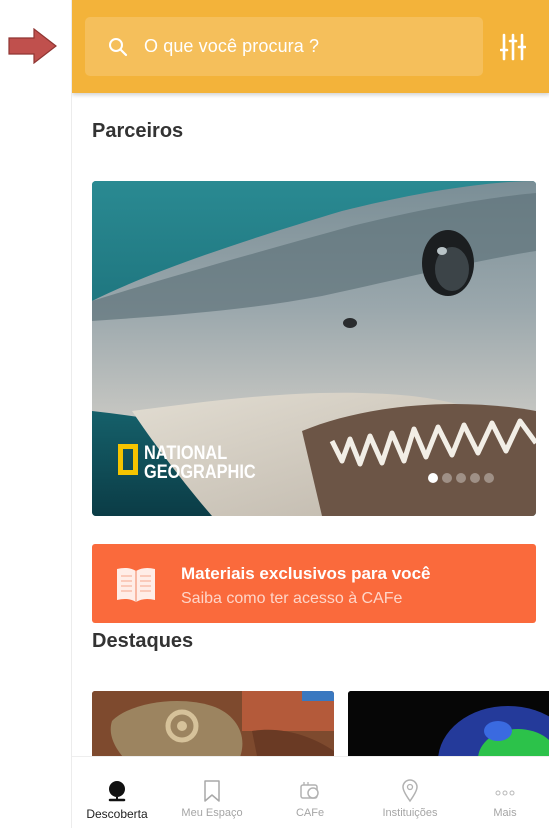 This screenshot has height=828, width=549. I want to click on nav-item-instituicoes: Instituições, so click(410, 792).